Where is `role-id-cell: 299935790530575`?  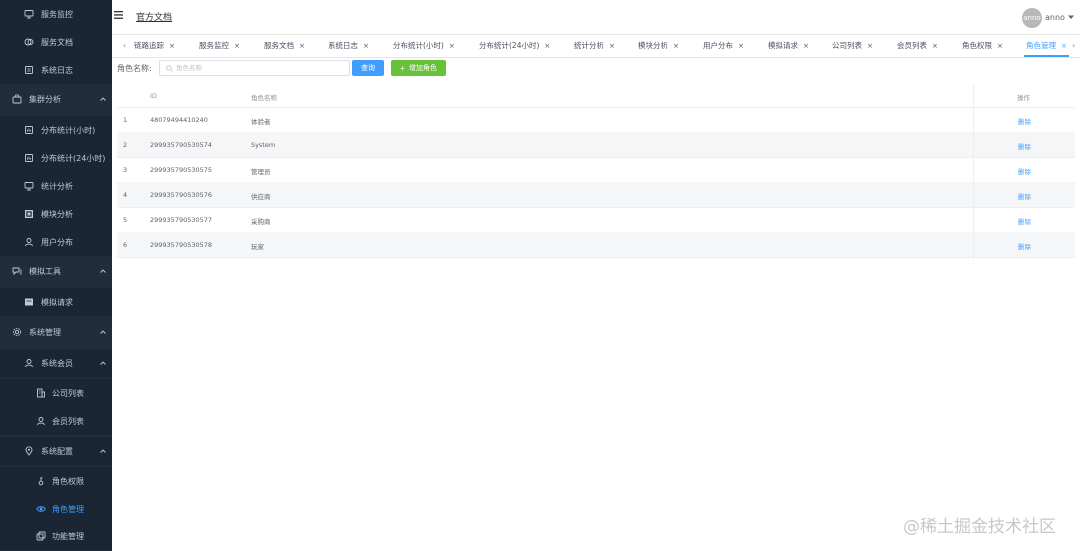
role-id-cell: 299935790530575 is located at coordinates (181, 170).